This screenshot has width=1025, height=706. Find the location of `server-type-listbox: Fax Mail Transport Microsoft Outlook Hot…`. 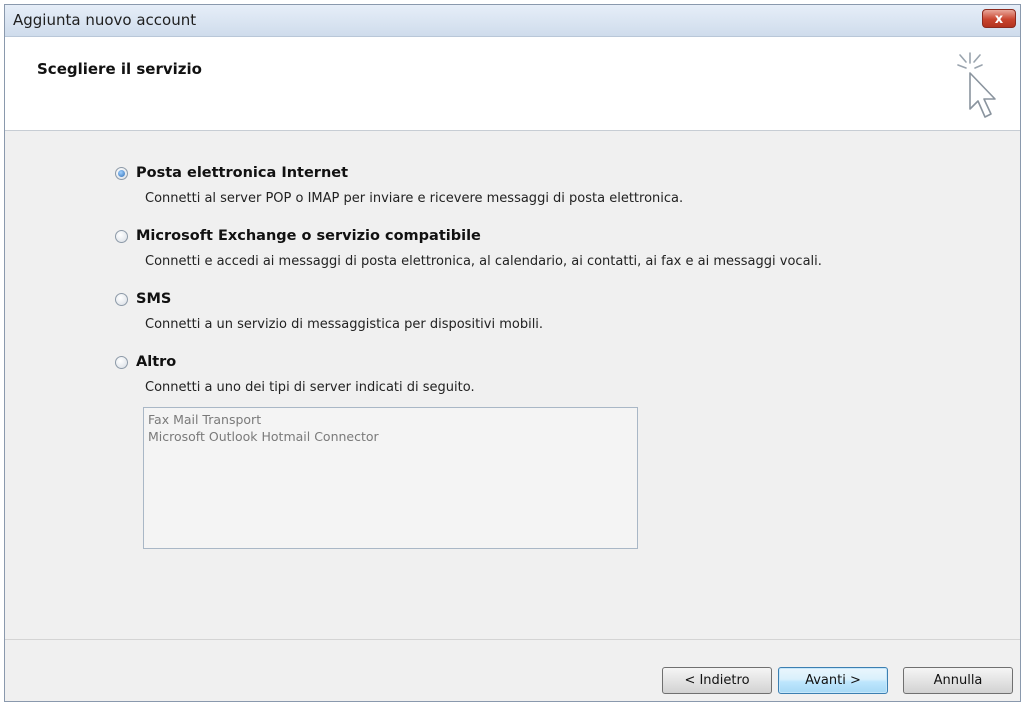

server-type-listbox: Fax Mail Transport Microsoft Outlook Hot… is located at coordinates (390, 478).